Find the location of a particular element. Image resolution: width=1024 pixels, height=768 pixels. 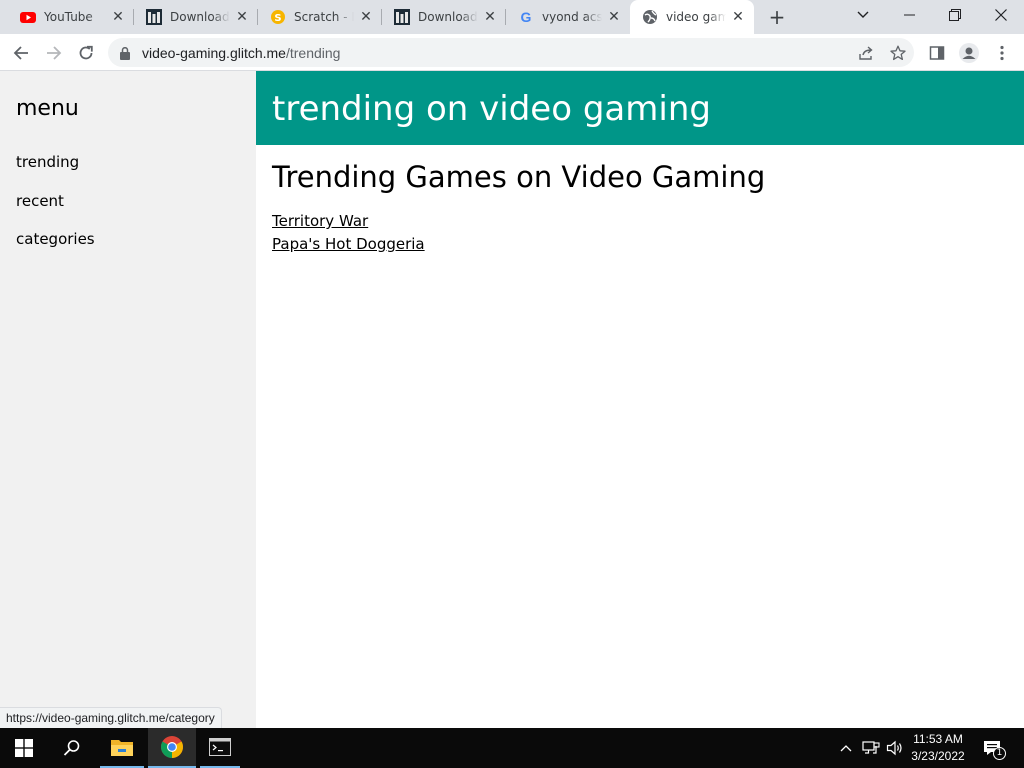

address-bar: video-gaming.glitch.me/trending is located at coordinates (511, 52).